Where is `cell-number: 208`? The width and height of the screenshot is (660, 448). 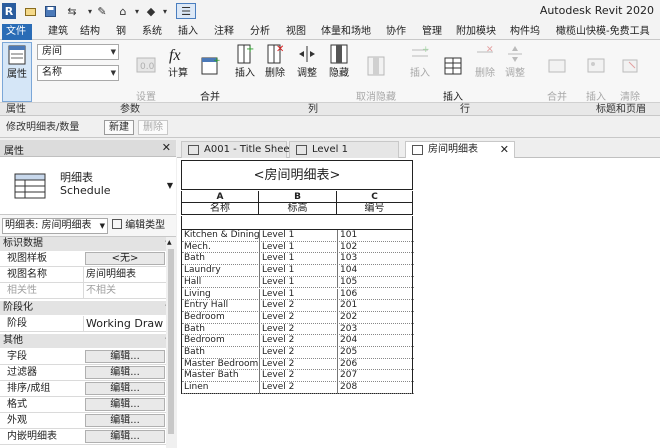 cell-number: 208 is located at coordinates (375, 388).